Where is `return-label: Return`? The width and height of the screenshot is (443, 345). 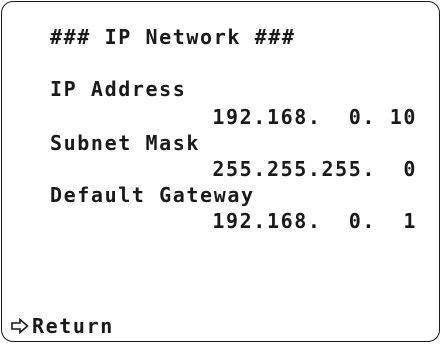 return-label: Return is located at coordinates (73, 326).